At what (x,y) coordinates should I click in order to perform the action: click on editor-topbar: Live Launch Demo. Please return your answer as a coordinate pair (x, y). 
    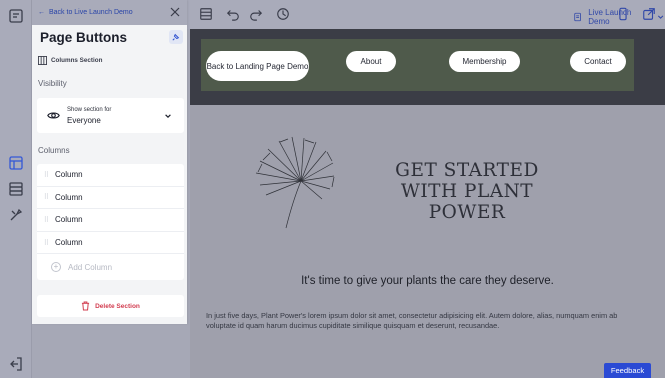
    Looking at the image, I should click on (426, 14).